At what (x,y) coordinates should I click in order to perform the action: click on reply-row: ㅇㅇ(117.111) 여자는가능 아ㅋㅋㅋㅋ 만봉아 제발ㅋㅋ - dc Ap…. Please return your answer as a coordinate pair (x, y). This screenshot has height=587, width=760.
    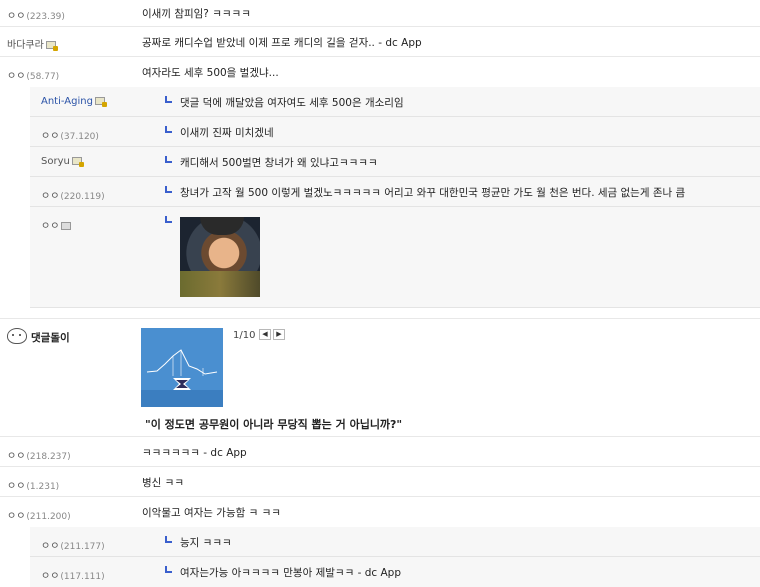
    Looking at the image, I should click on (395, 572).